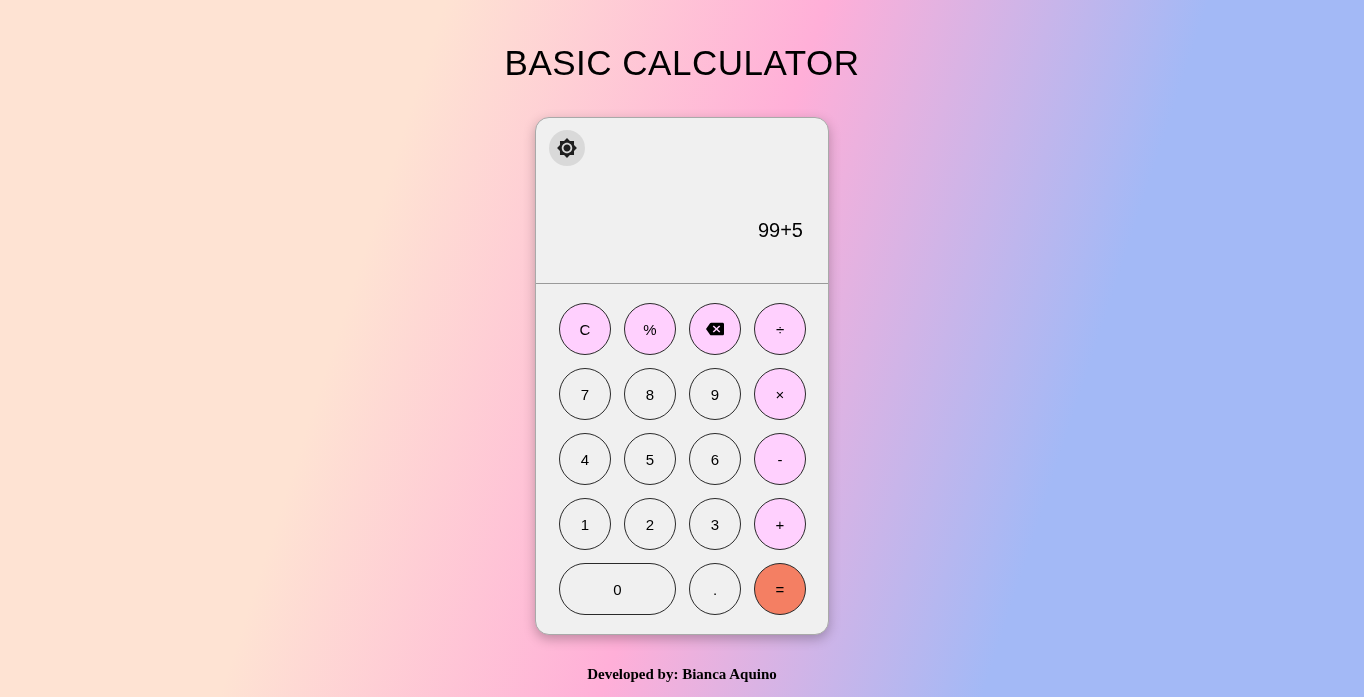  Describe the element at coordinates (650, 394) in the screenshot. I see `digit-button: 8` at that location.